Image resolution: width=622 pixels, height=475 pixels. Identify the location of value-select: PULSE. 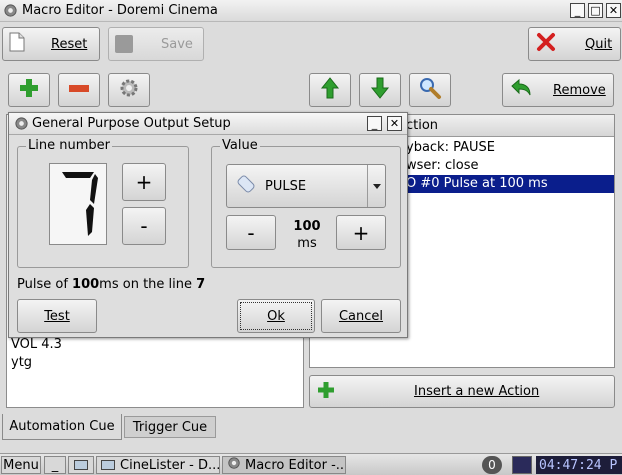
(306, 186).